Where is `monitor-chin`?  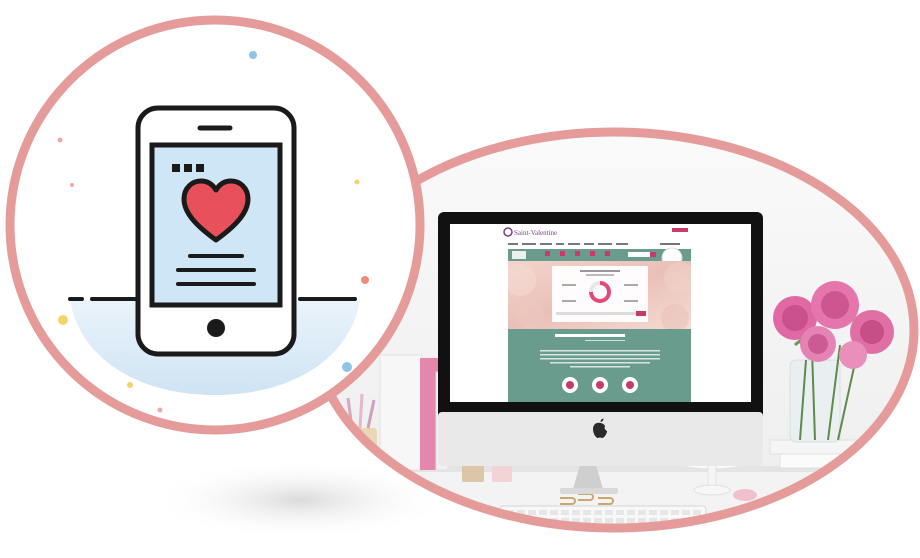
monitor-chin is located at coordinates (600, 439).